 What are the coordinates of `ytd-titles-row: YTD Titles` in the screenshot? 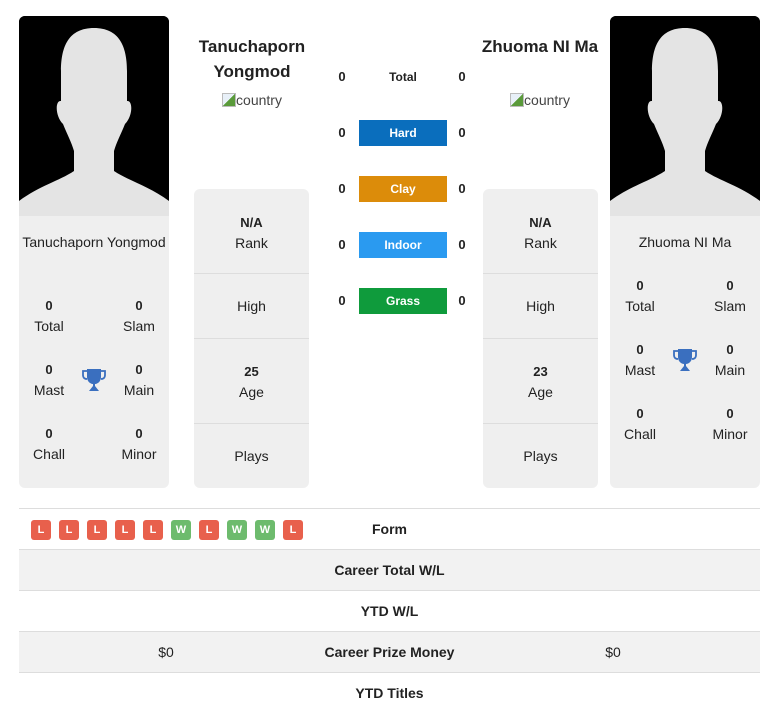 It's located at (389, 692).